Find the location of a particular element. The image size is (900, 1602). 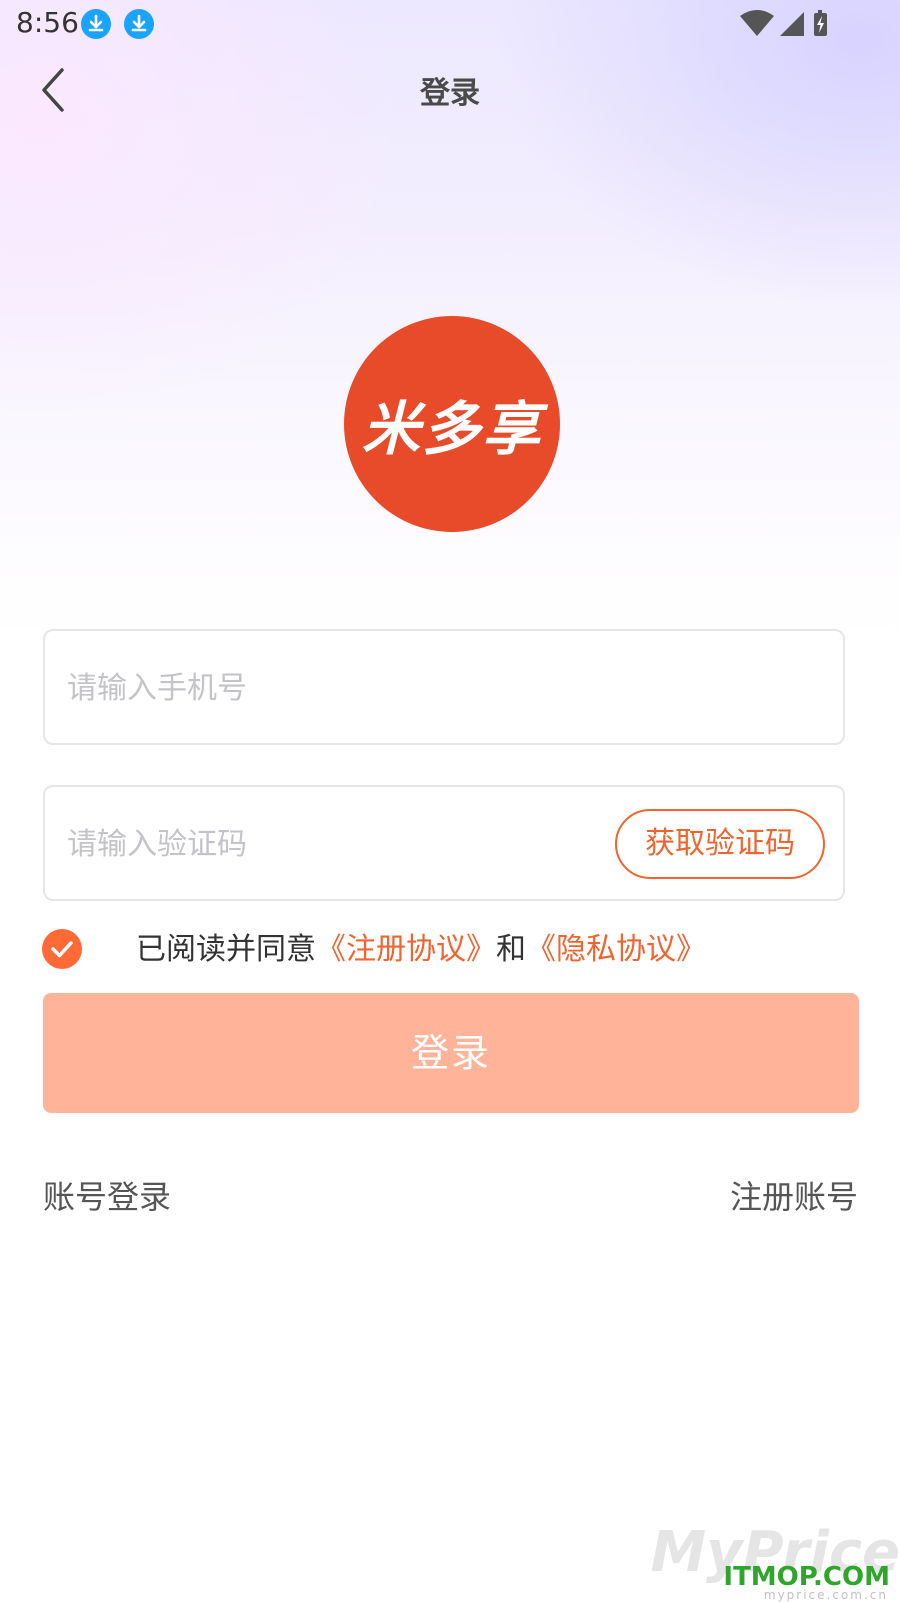

battery-charging-icon is located at coordinates (820, 23).